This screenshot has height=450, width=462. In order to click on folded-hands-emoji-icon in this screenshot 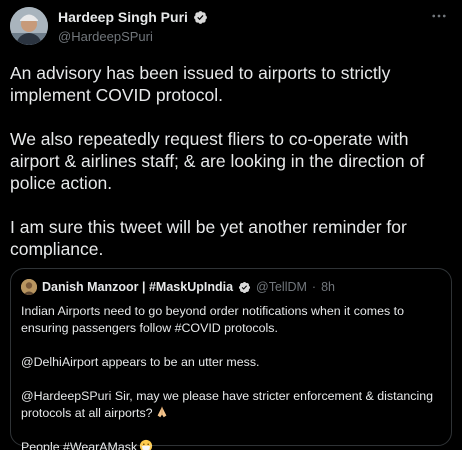, I will do `click(162, 412)`.